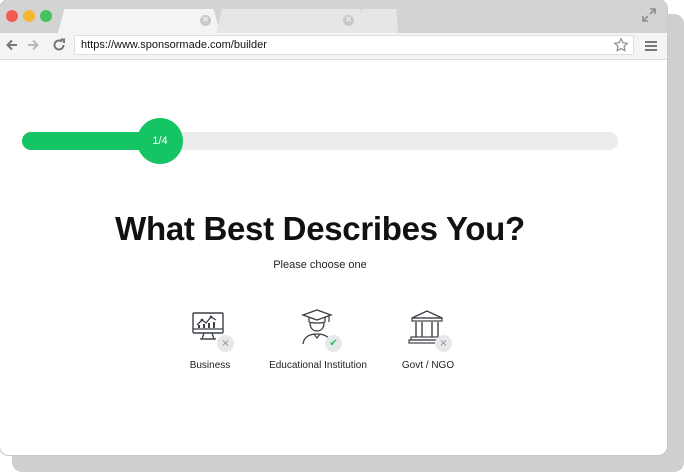 This screenshot has width=684, height=472. What do you see at coordinates (139, 21) in the screenshot?
I see `tab-active: ×` at bounding box center [139, 21].